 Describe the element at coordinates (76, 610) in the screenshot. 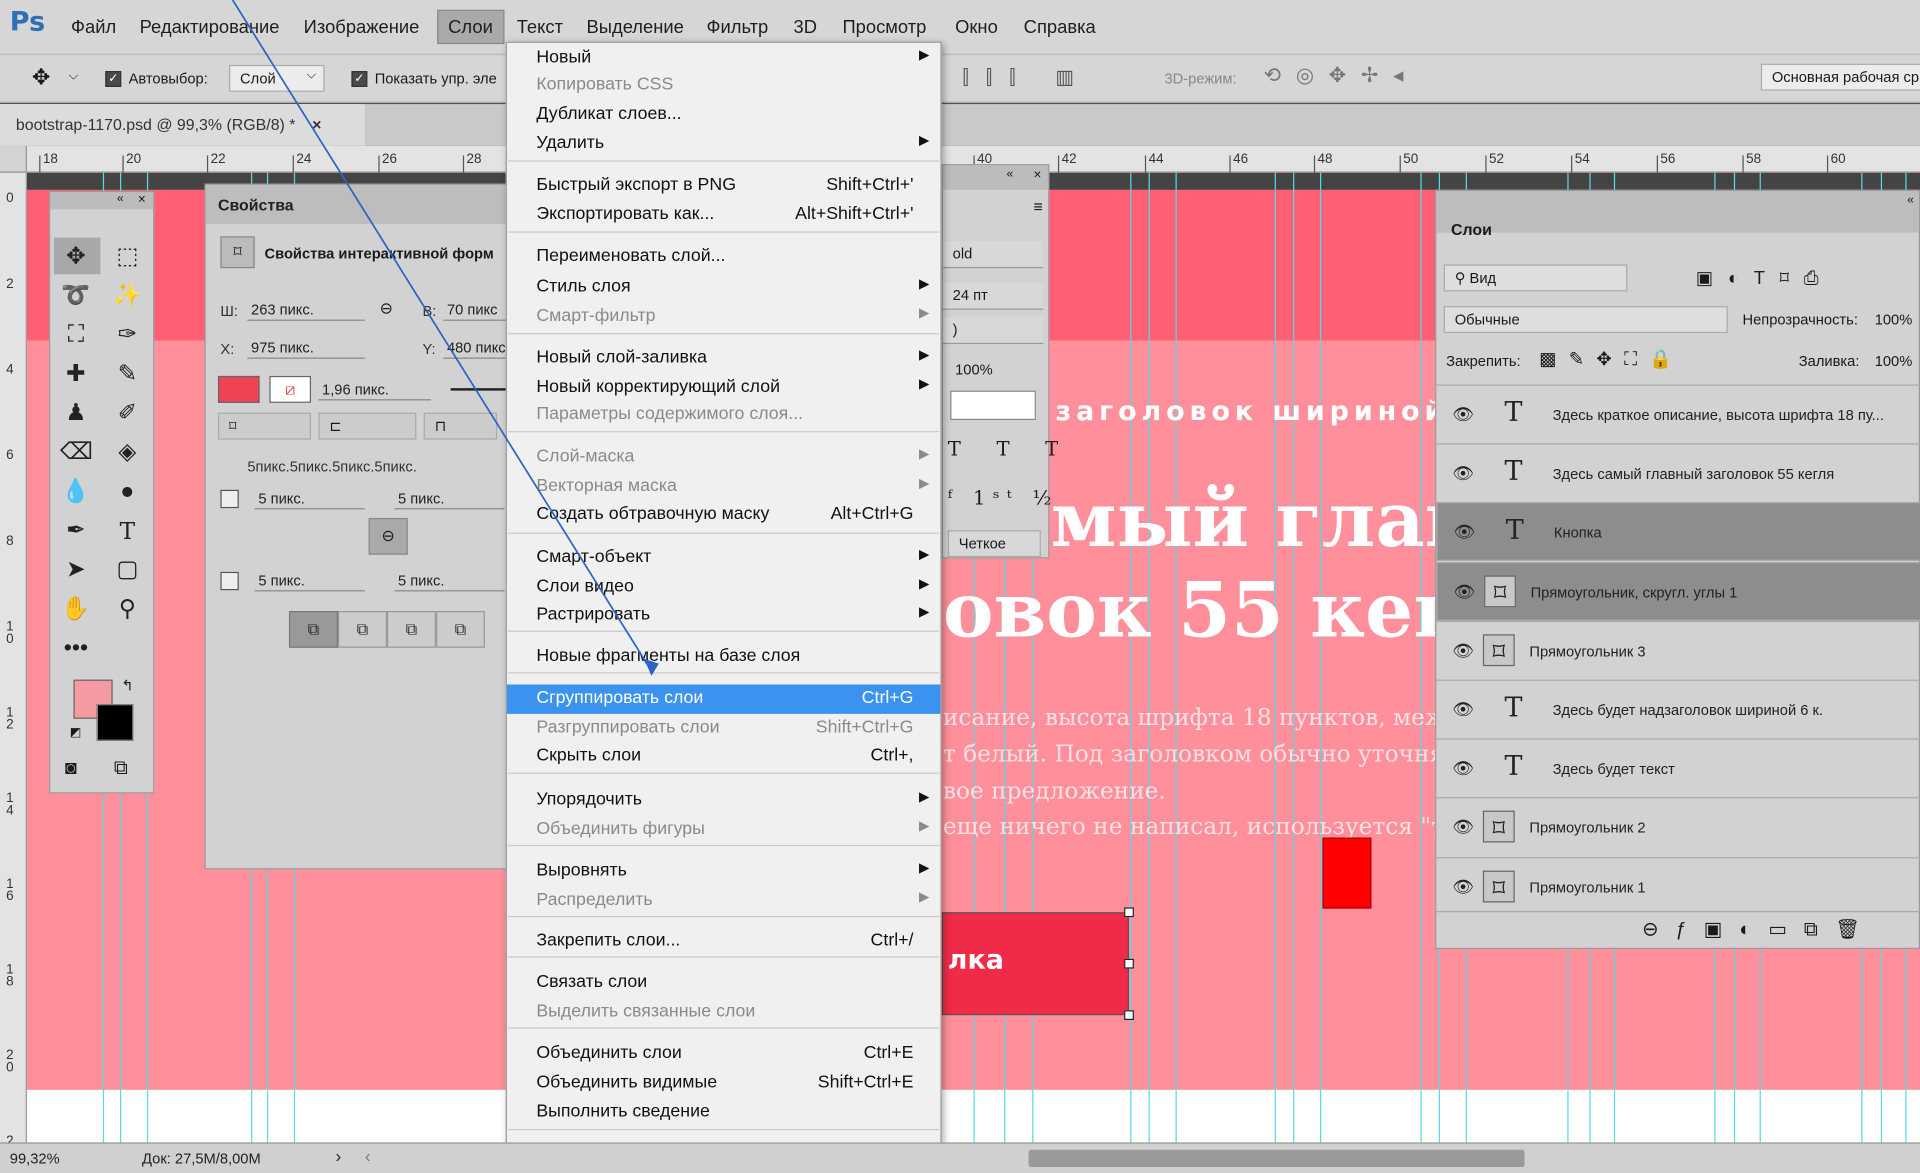

I see `hand-icon: ✋` at that location.